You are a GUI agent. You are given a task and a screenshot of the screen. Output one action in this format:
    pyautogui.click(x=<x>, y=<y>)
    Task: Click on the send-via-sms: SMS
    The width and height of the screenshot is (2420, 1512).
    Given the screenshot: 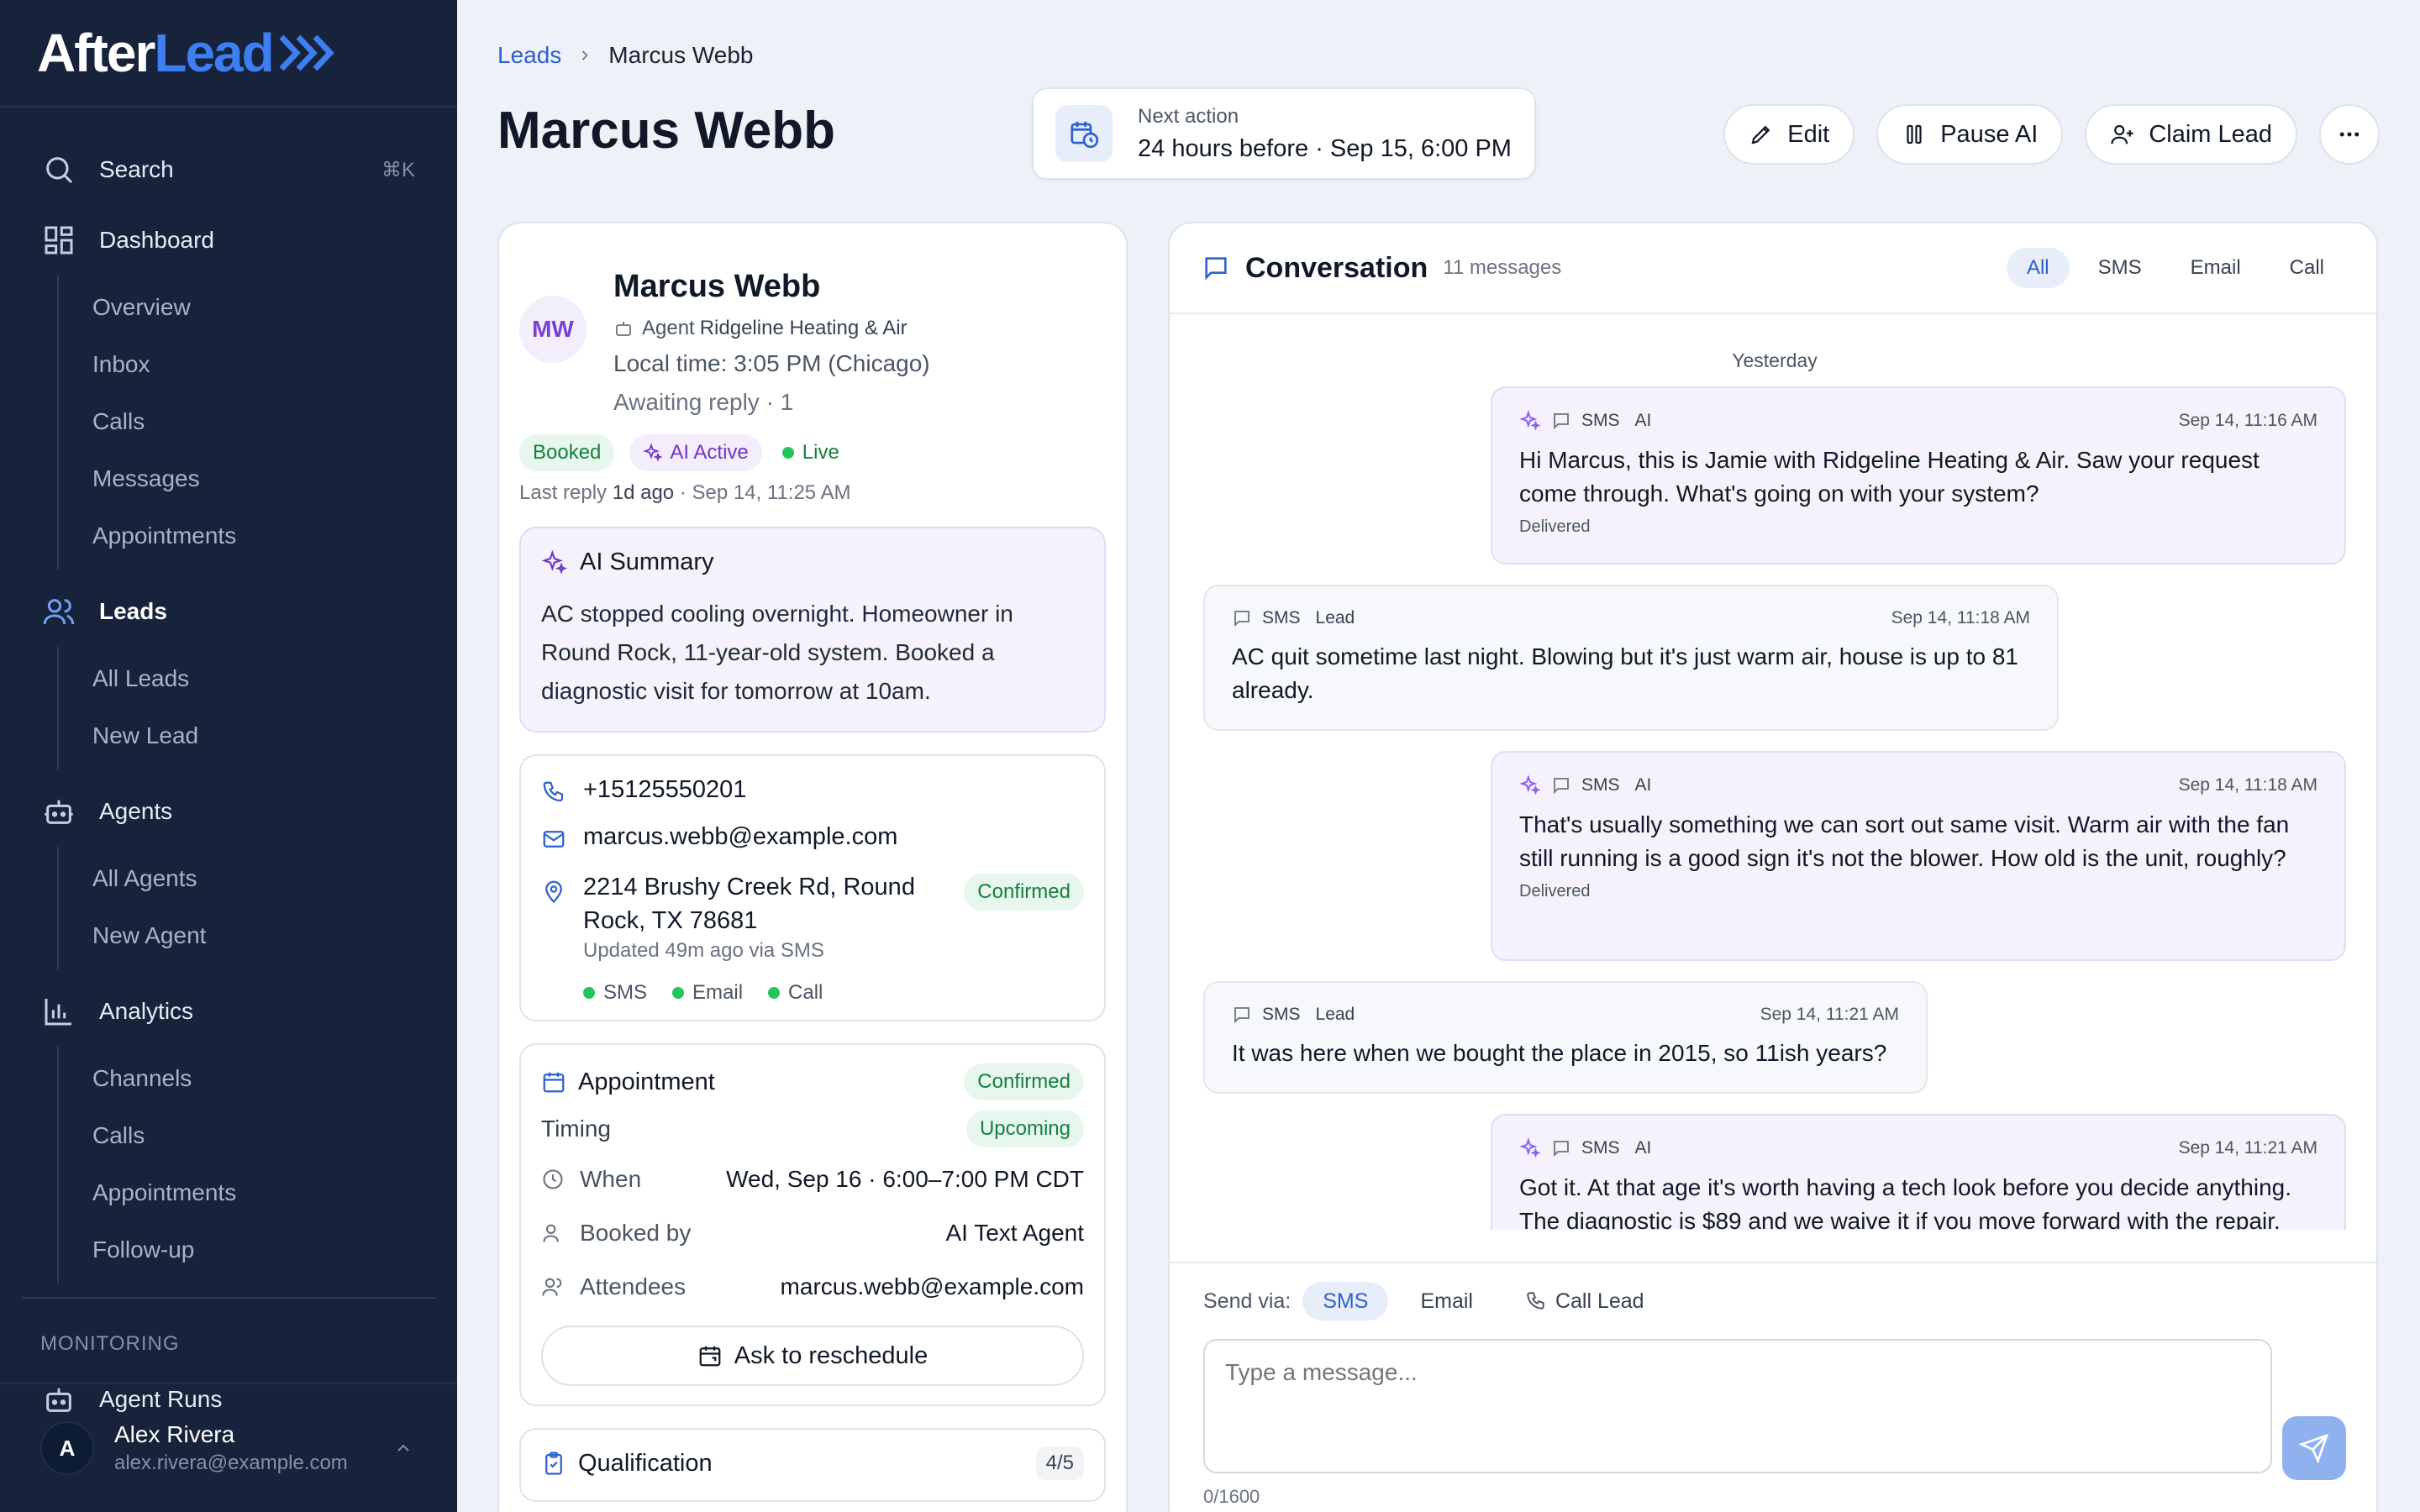 What is the action you would take?
    pyautogui.click(x=1346, y=1301)
    